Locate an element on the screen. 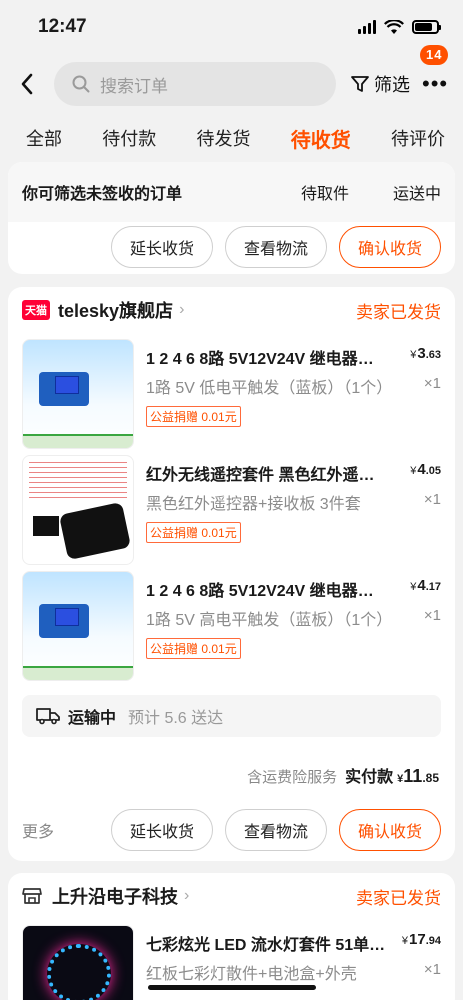 Image resolution: width=463 pixels, height=1000 pixels. filter-option-in-transit: 运送中 is located at coordinates (417, 192).